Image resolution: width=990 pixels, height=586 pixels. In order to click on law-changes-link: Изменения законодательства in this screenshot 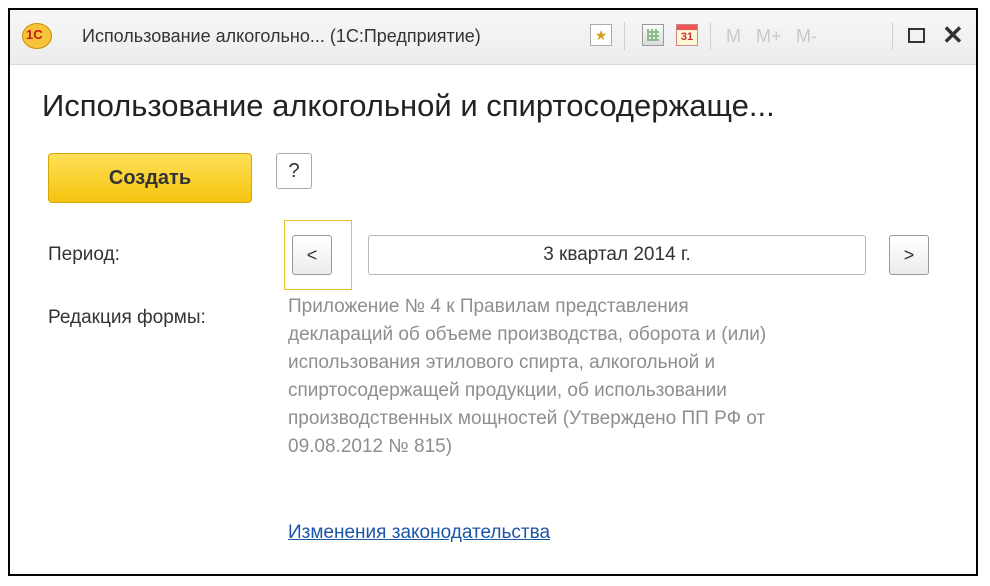, I will do `click(419, 533)`.